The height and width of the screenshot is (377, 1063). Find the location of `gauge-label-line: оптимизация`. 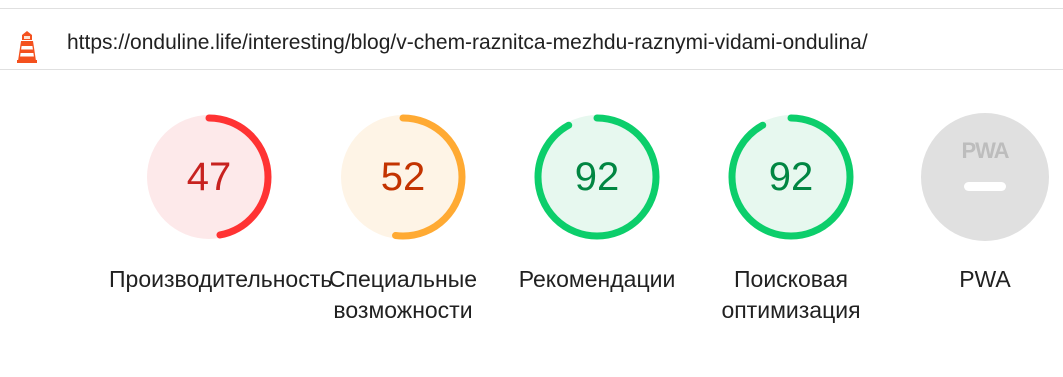

gauge-label-line: оптимизация is located at coordinates (791, 310).